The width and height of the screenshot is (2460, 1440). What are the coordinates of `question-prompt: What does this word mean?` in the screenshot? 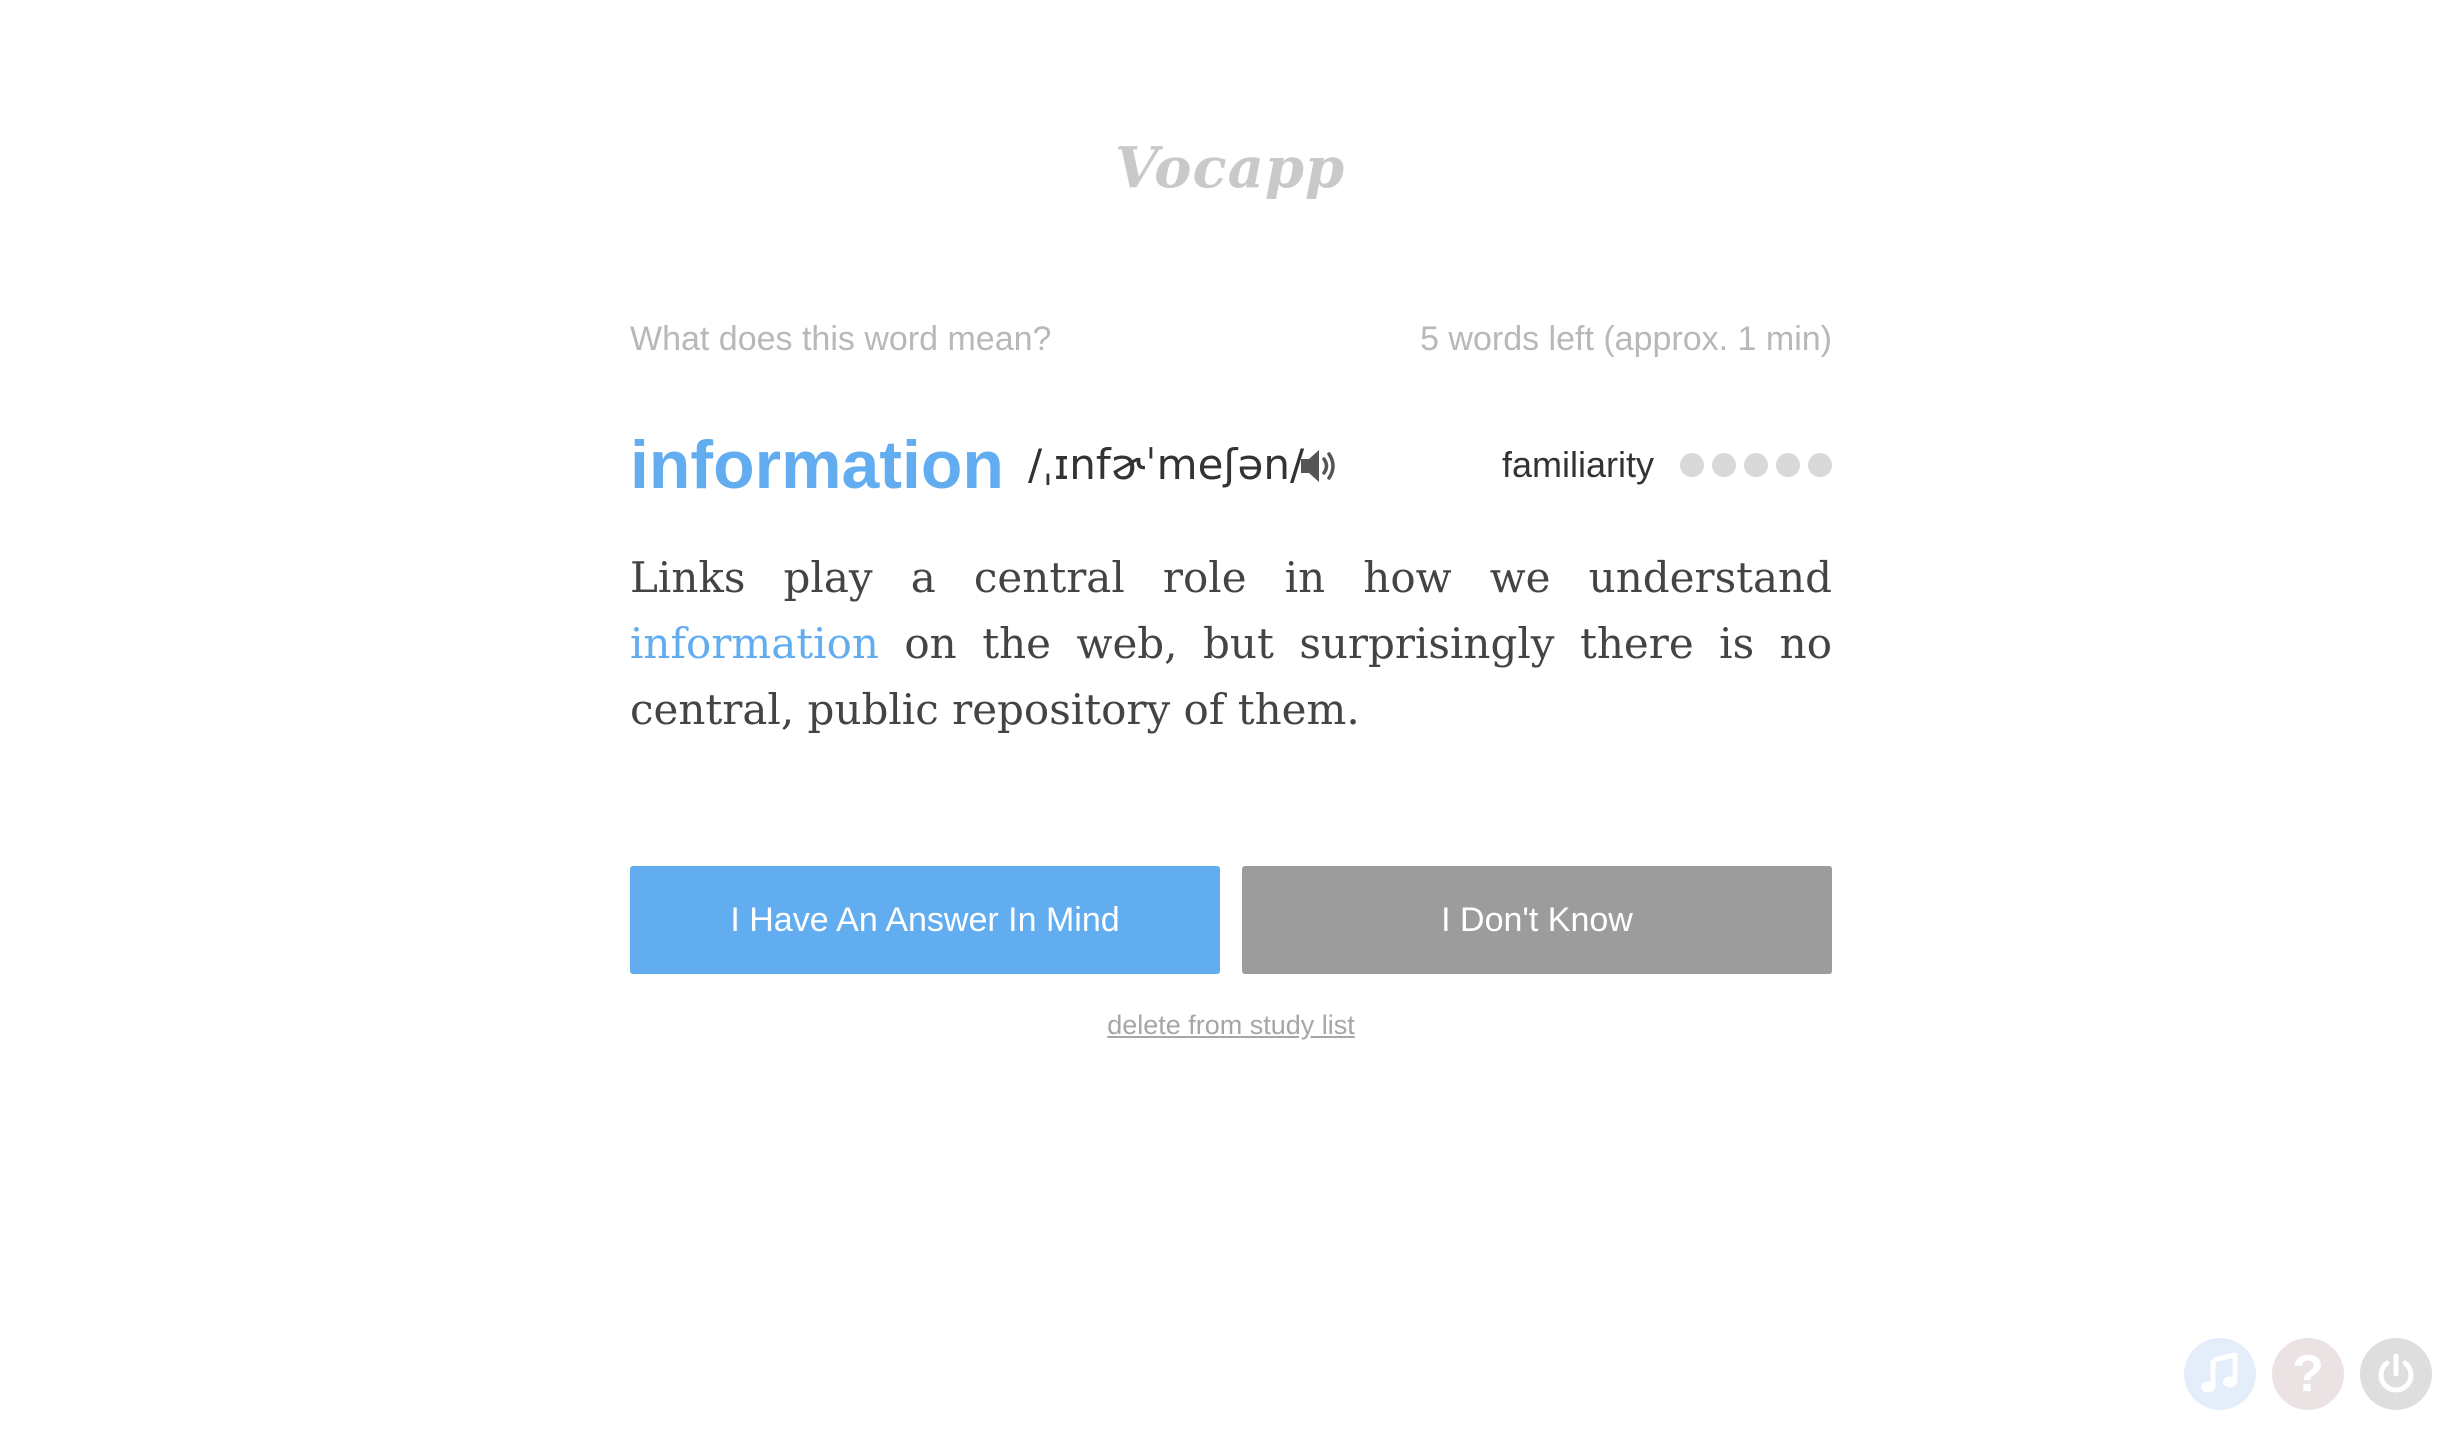 It's located at (841, 339).